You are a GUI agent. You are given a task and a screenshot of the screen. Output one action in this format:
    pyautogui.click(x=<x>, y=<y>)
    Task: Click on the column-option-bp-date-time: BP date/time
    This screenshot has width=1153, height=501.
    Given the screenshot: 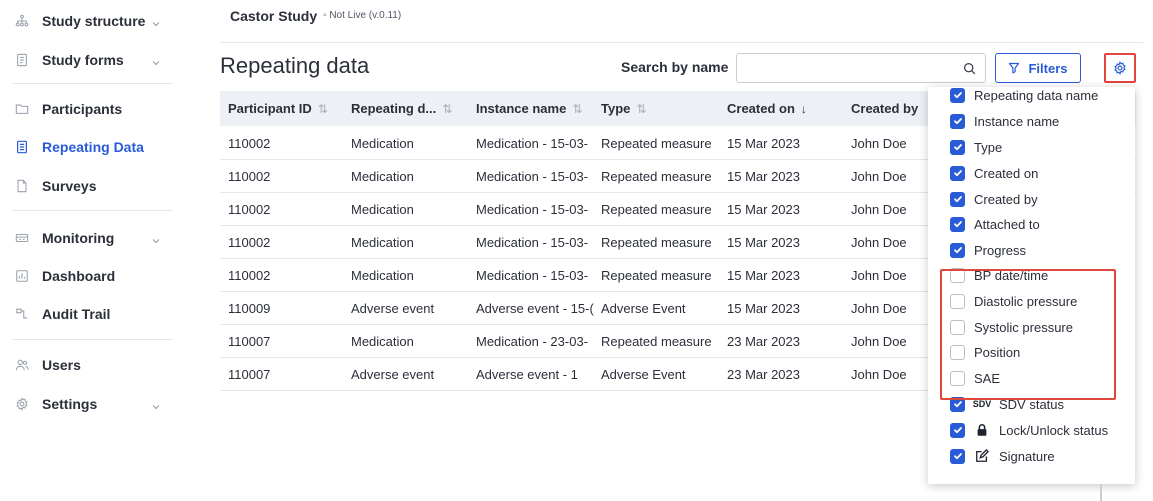 What is the action you would take?
    pyautogui.click(x=999, y=275)
    